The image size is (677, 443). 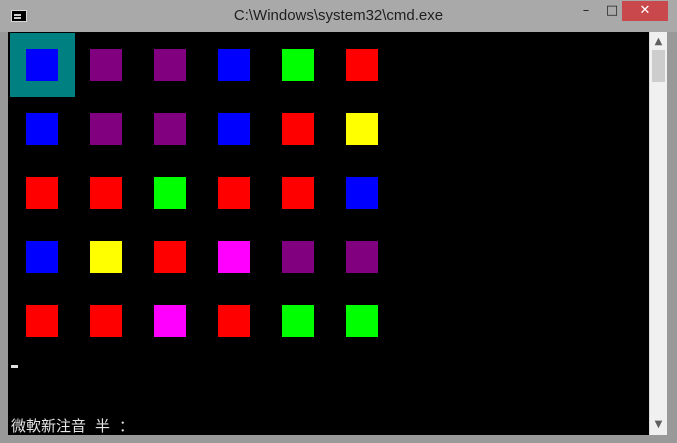 What do you see at coordinates (14, 366) in the screenshot?
I see `text-cursor` at bounding box center [14, 366].